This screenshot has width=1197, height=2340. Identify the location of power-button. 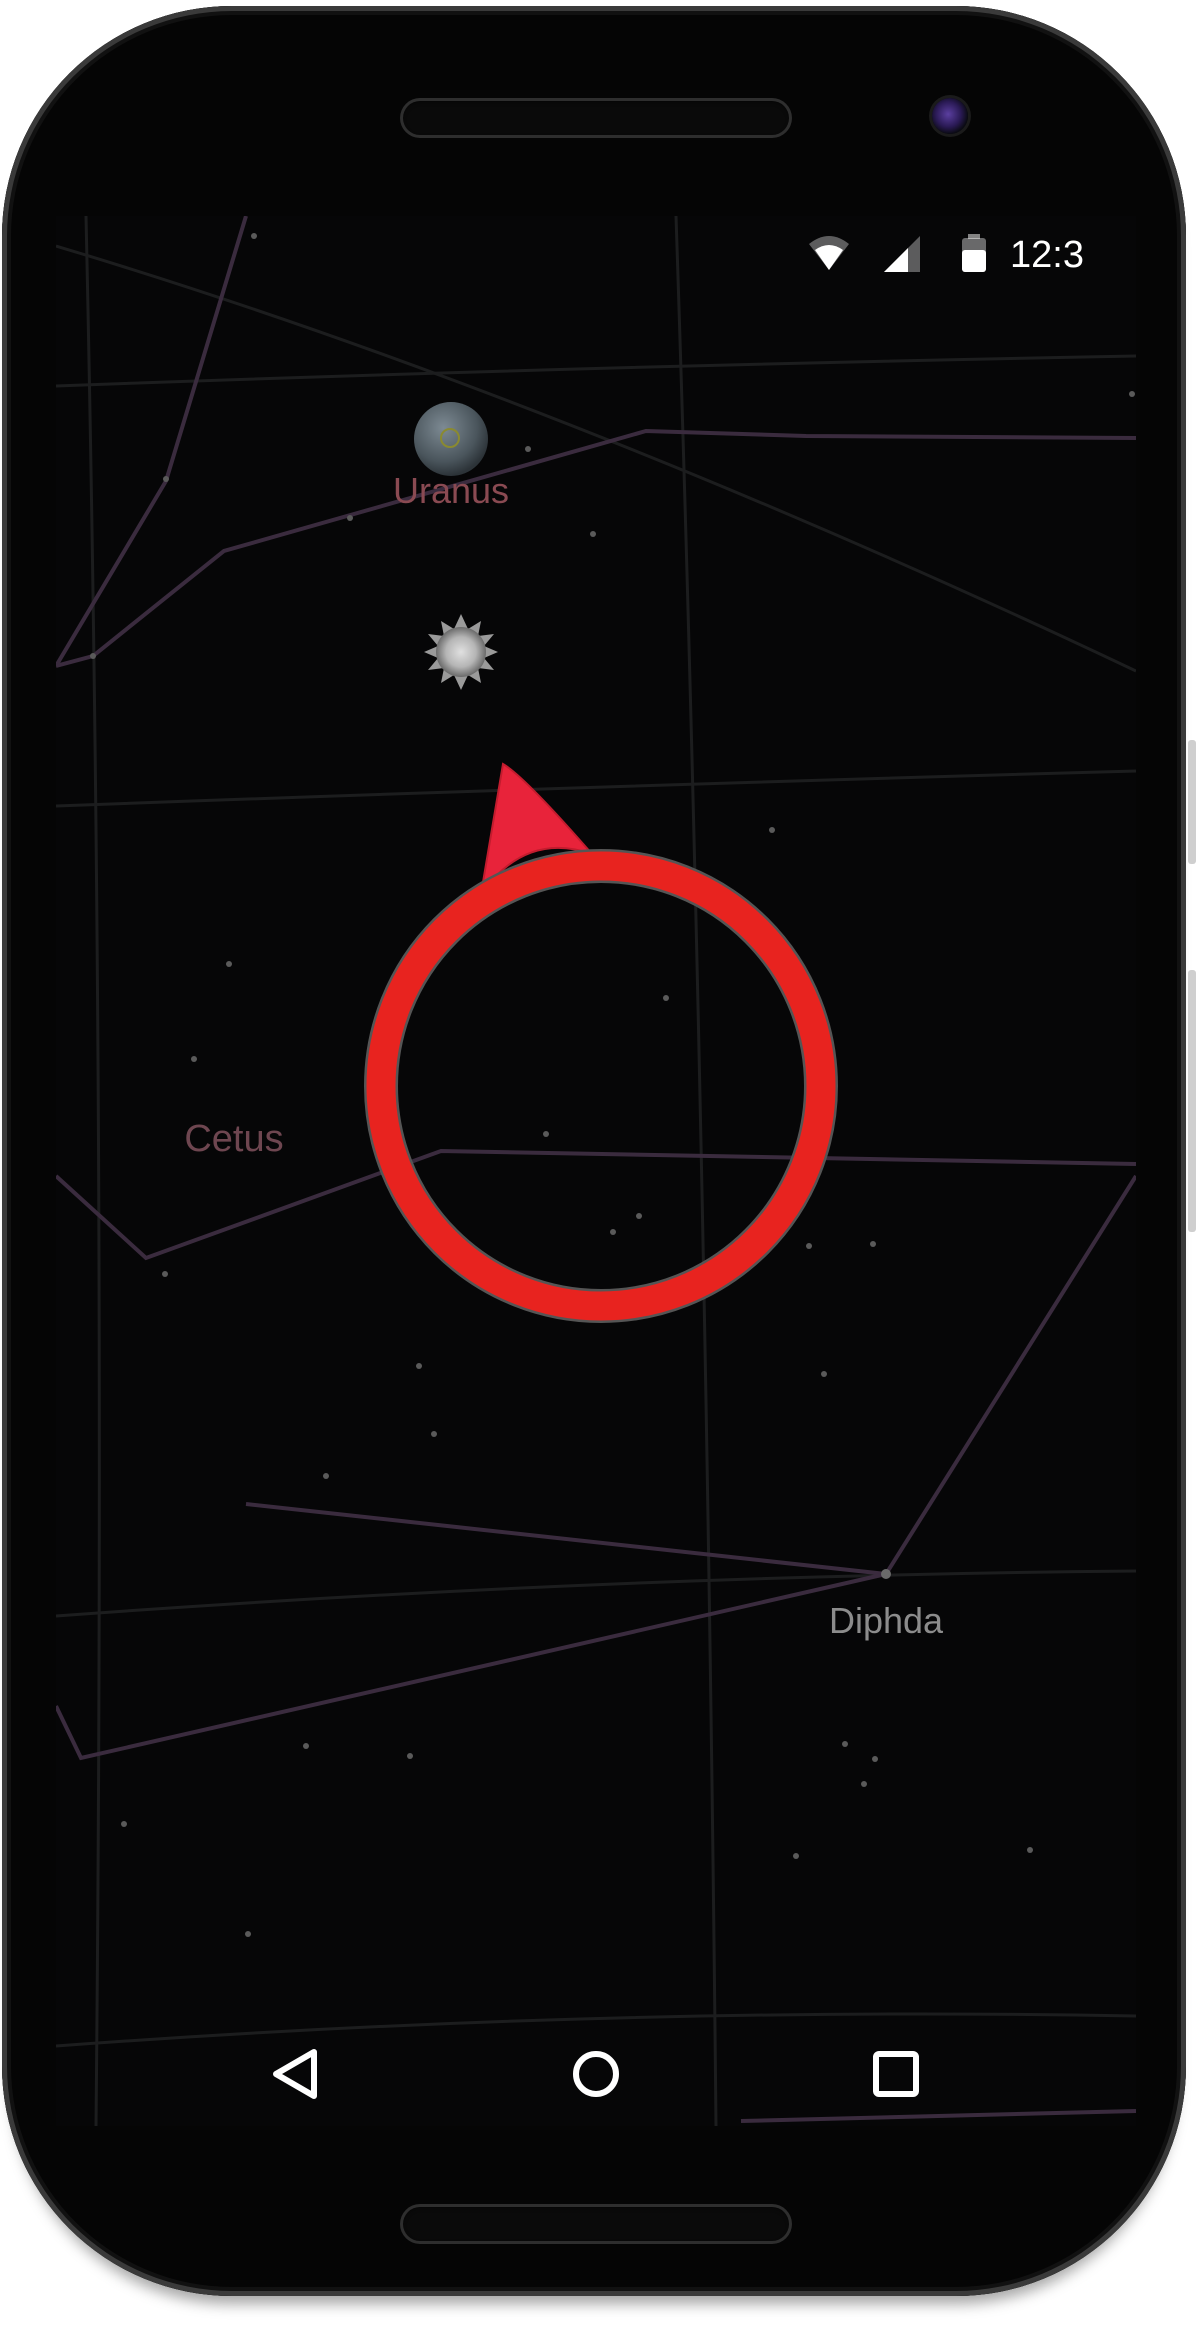
(1192, 1101).